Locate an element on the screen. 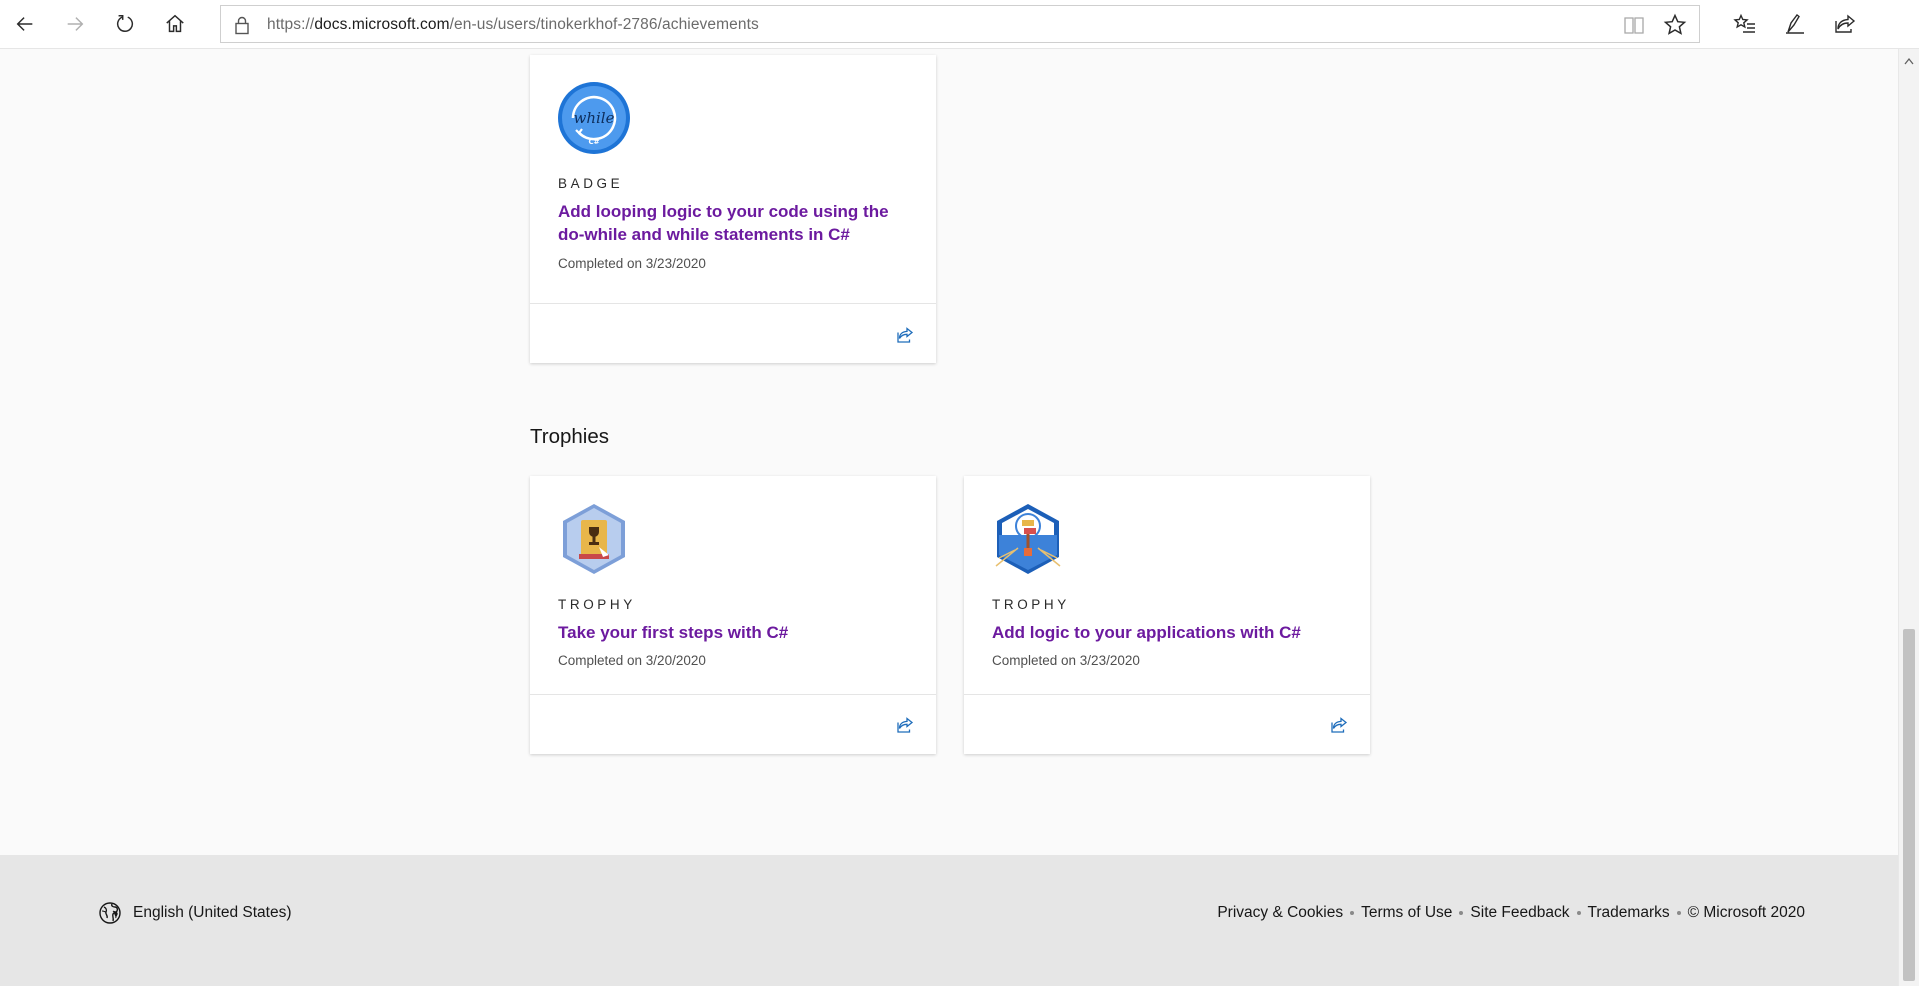 This screenshot has height=986, width=1919. first-steps-trophy-icon is located at coordinates (594, 539).